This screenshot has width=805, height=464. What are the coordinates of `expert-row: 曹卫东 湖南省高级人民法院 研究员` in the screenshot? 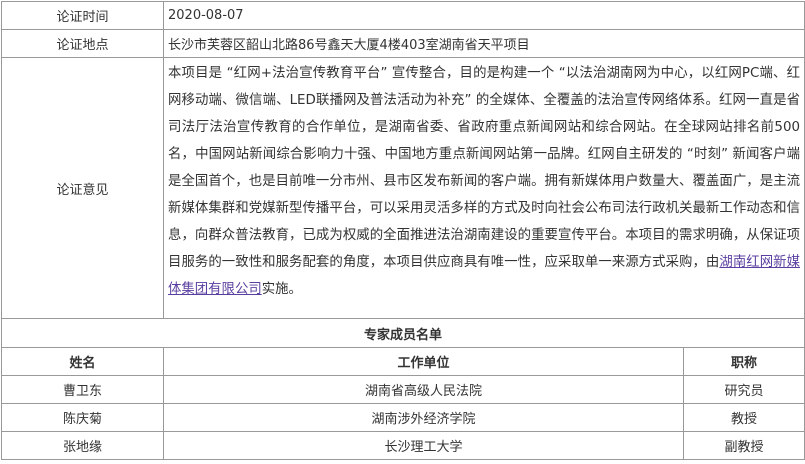 It's located at (403, 389).